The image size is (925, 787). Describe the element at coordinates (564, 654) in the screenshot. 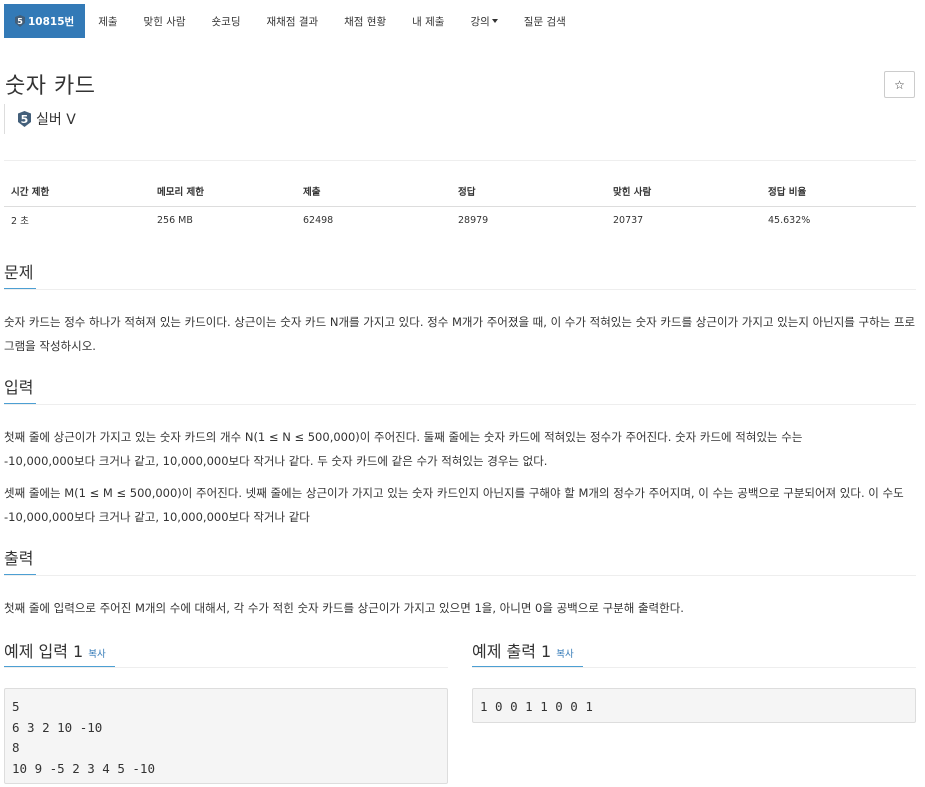

I see `copy-output-button: 복사` at that location.